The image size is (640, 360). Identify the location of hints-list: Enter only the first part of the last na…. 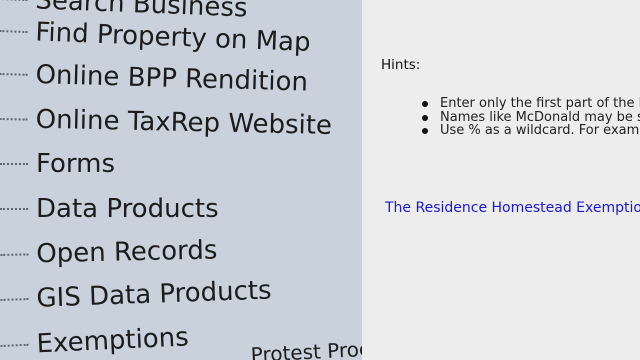
(531, 117).